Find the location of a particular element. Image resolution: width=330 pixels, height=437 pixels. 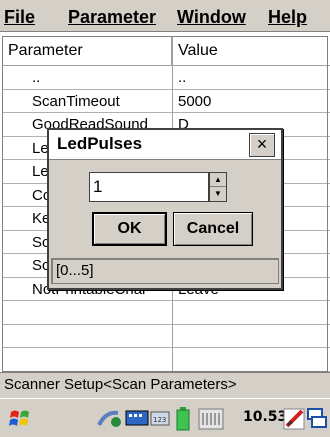

connectivity-icon is located at coordinates (109, 420).